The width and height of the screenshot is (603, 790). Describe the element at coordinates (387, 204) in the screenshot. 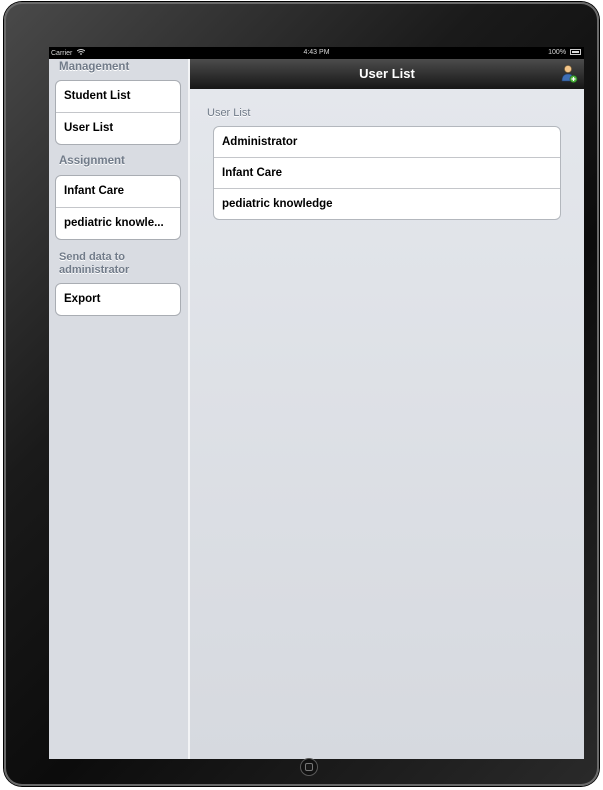

I see `list-item: pediatric knowledge` at that location.